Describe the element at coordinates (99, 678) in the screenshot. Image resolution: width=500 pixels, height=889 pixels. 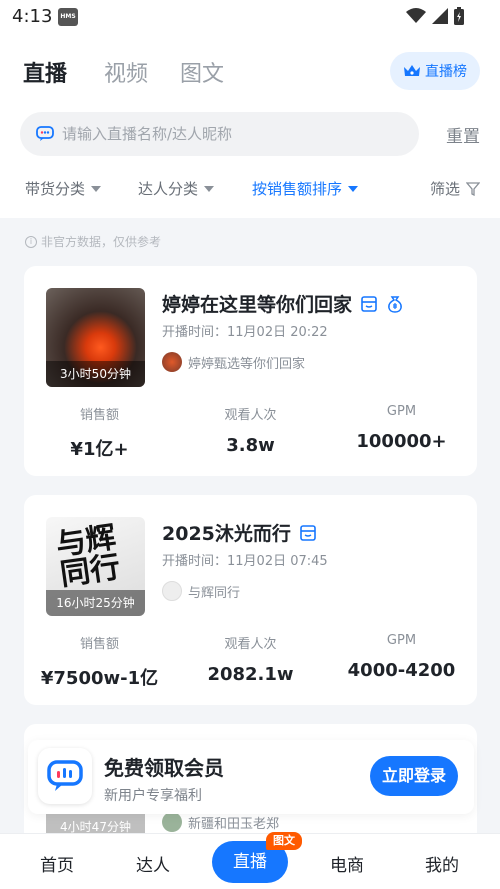
I see `stat-value: ¥7500w-1亿` at that location.